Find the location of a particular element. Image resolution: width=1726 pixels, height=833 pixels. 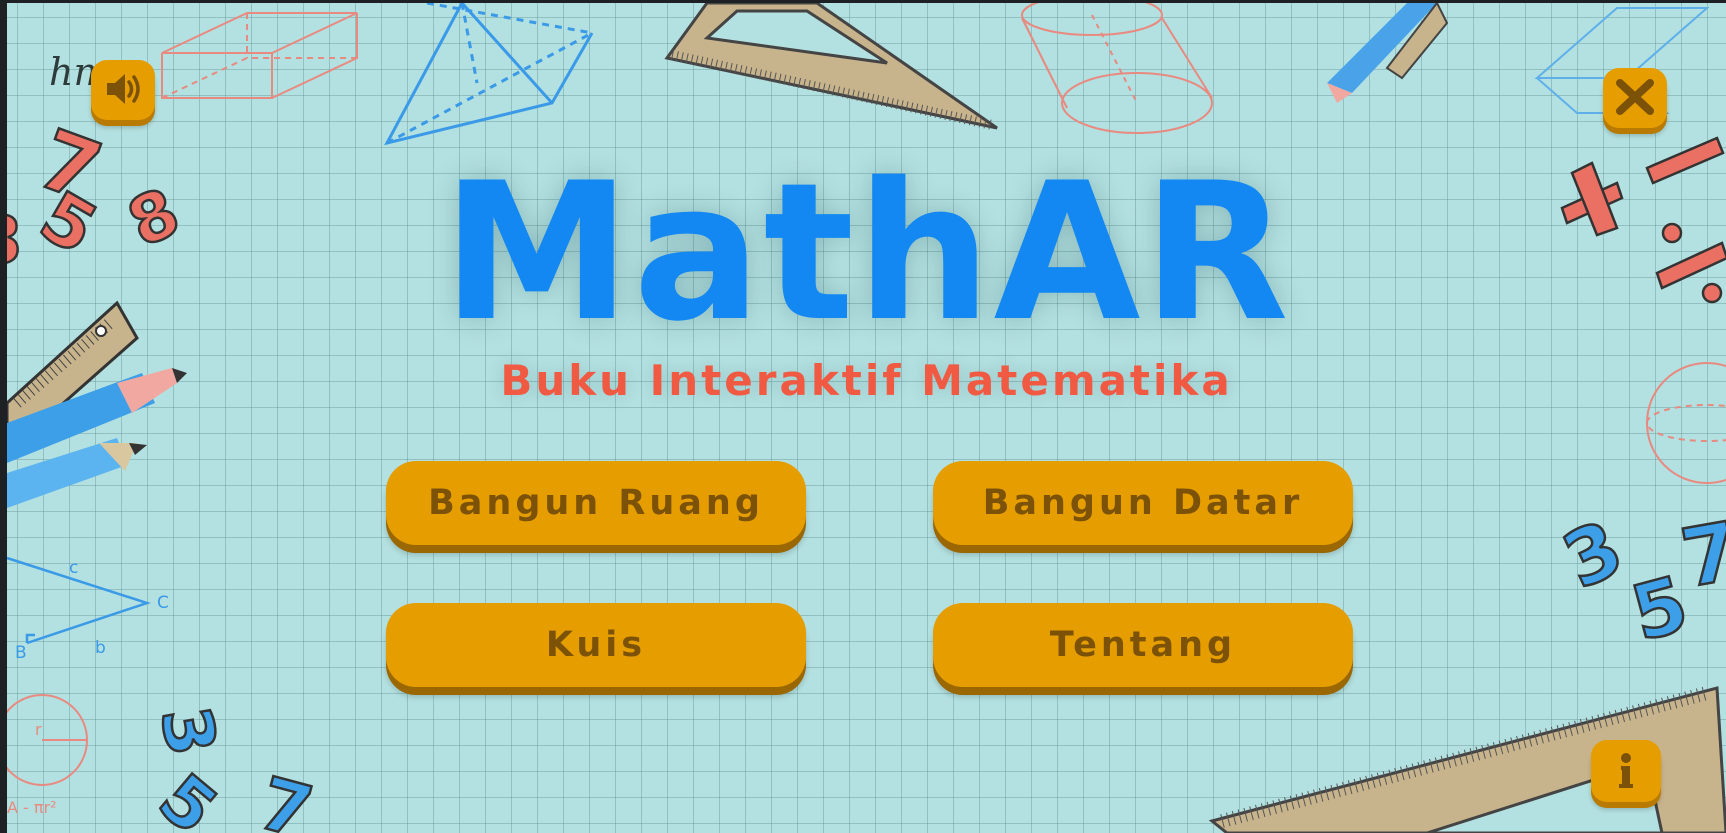

svg-text: A - πr² is located at coordinates (32, 807).